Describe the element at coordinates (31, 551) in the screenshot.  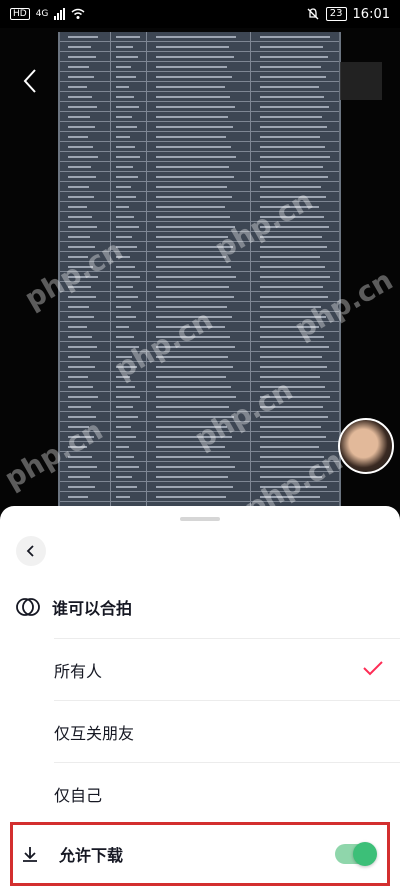
I see `sheet-back-button` at that location.